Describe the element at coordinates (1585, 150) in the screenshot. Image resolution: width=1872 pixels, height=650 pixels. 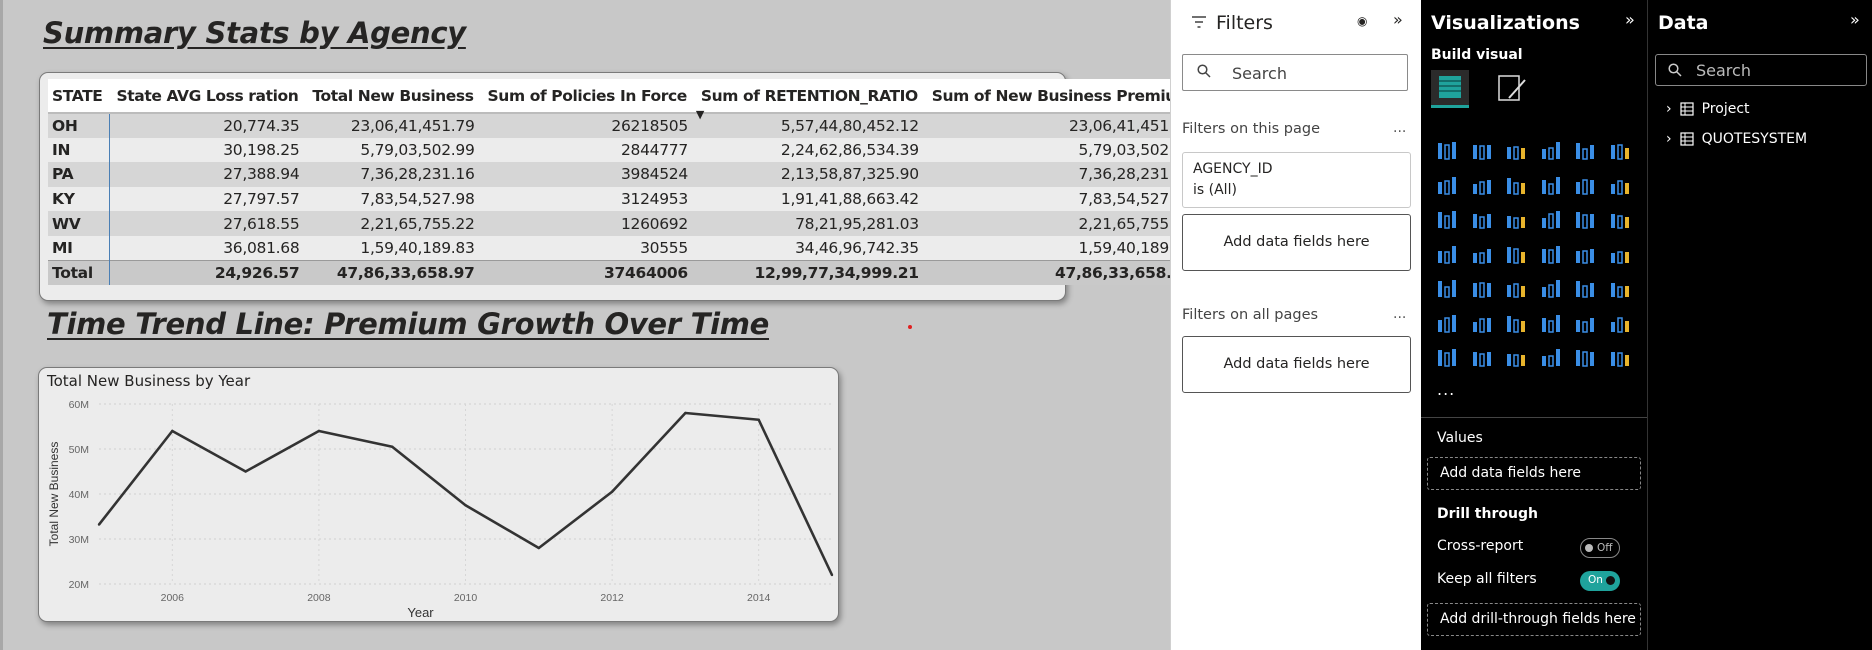
I see `100-bar-icon` at that location.